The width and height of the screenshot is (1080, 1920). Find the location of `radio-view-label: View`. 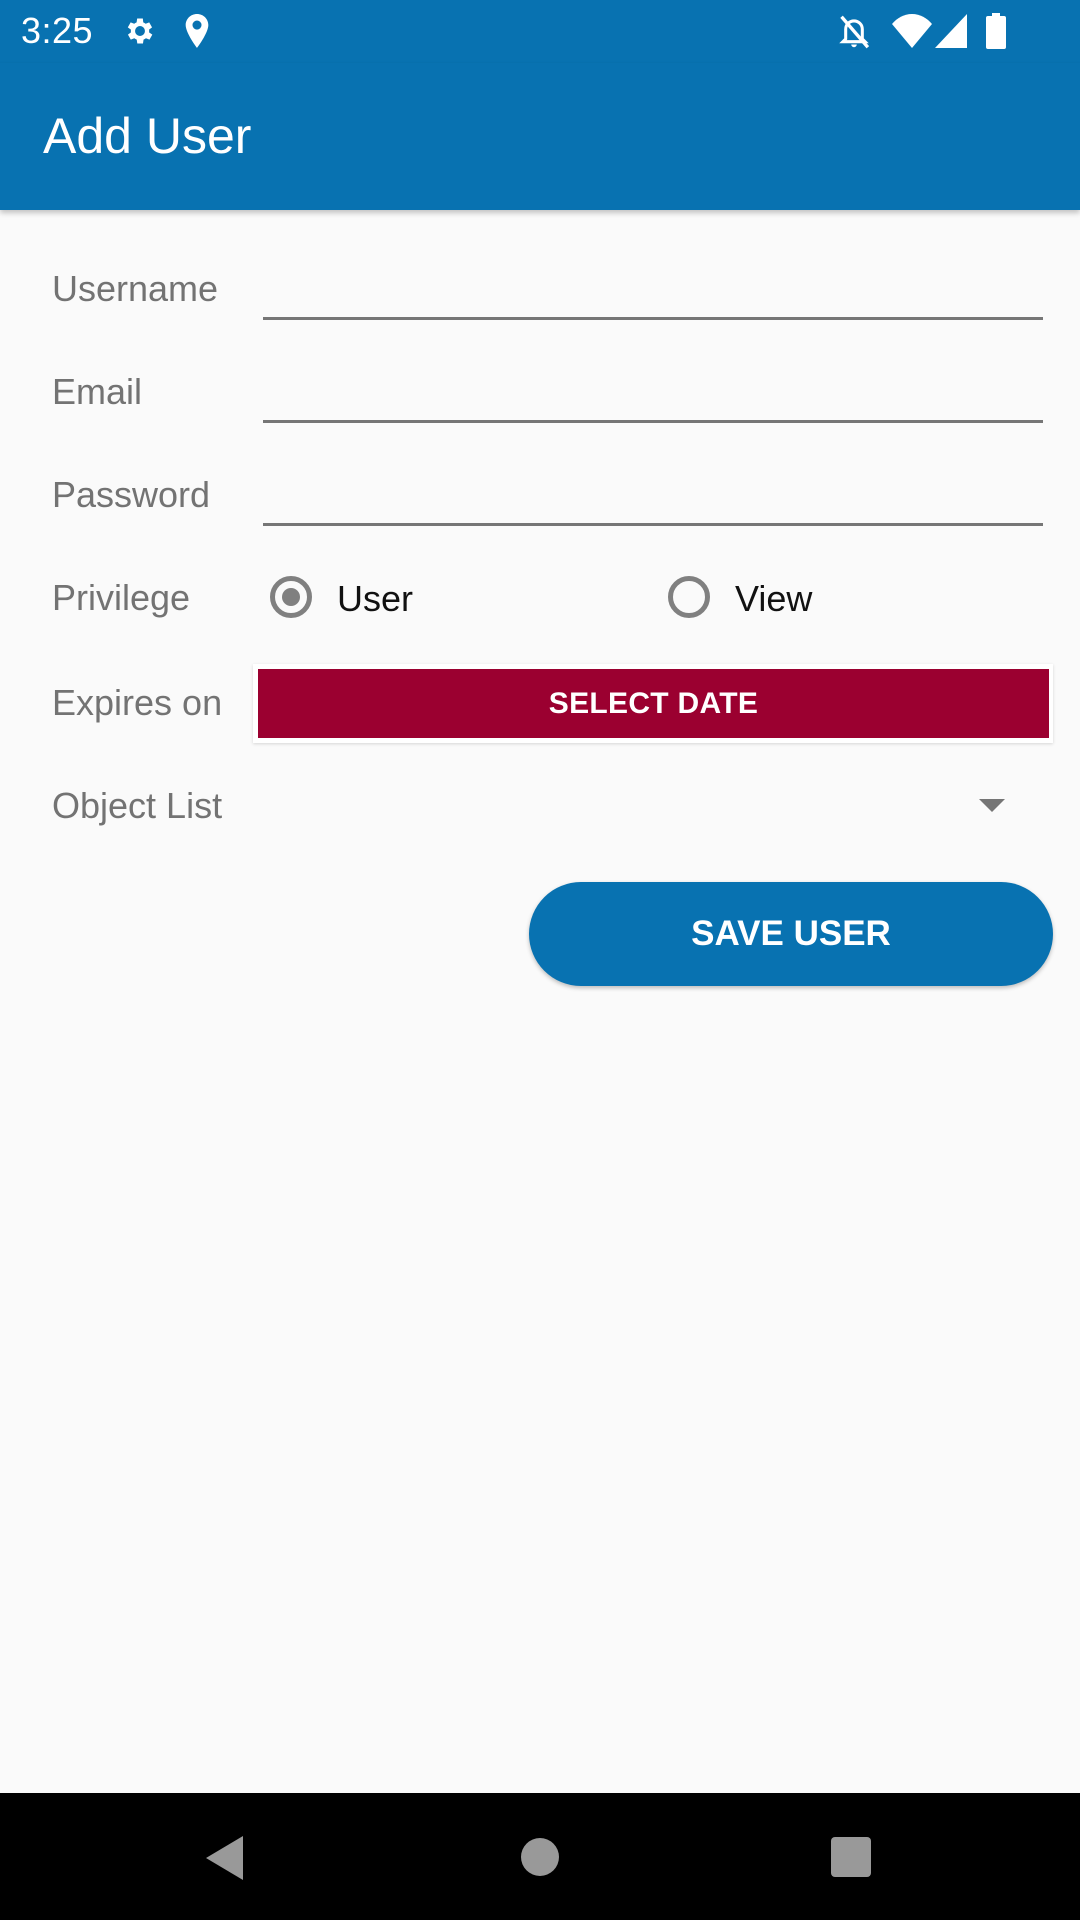

radio-view-label: View is located at coordinates (773, 599).